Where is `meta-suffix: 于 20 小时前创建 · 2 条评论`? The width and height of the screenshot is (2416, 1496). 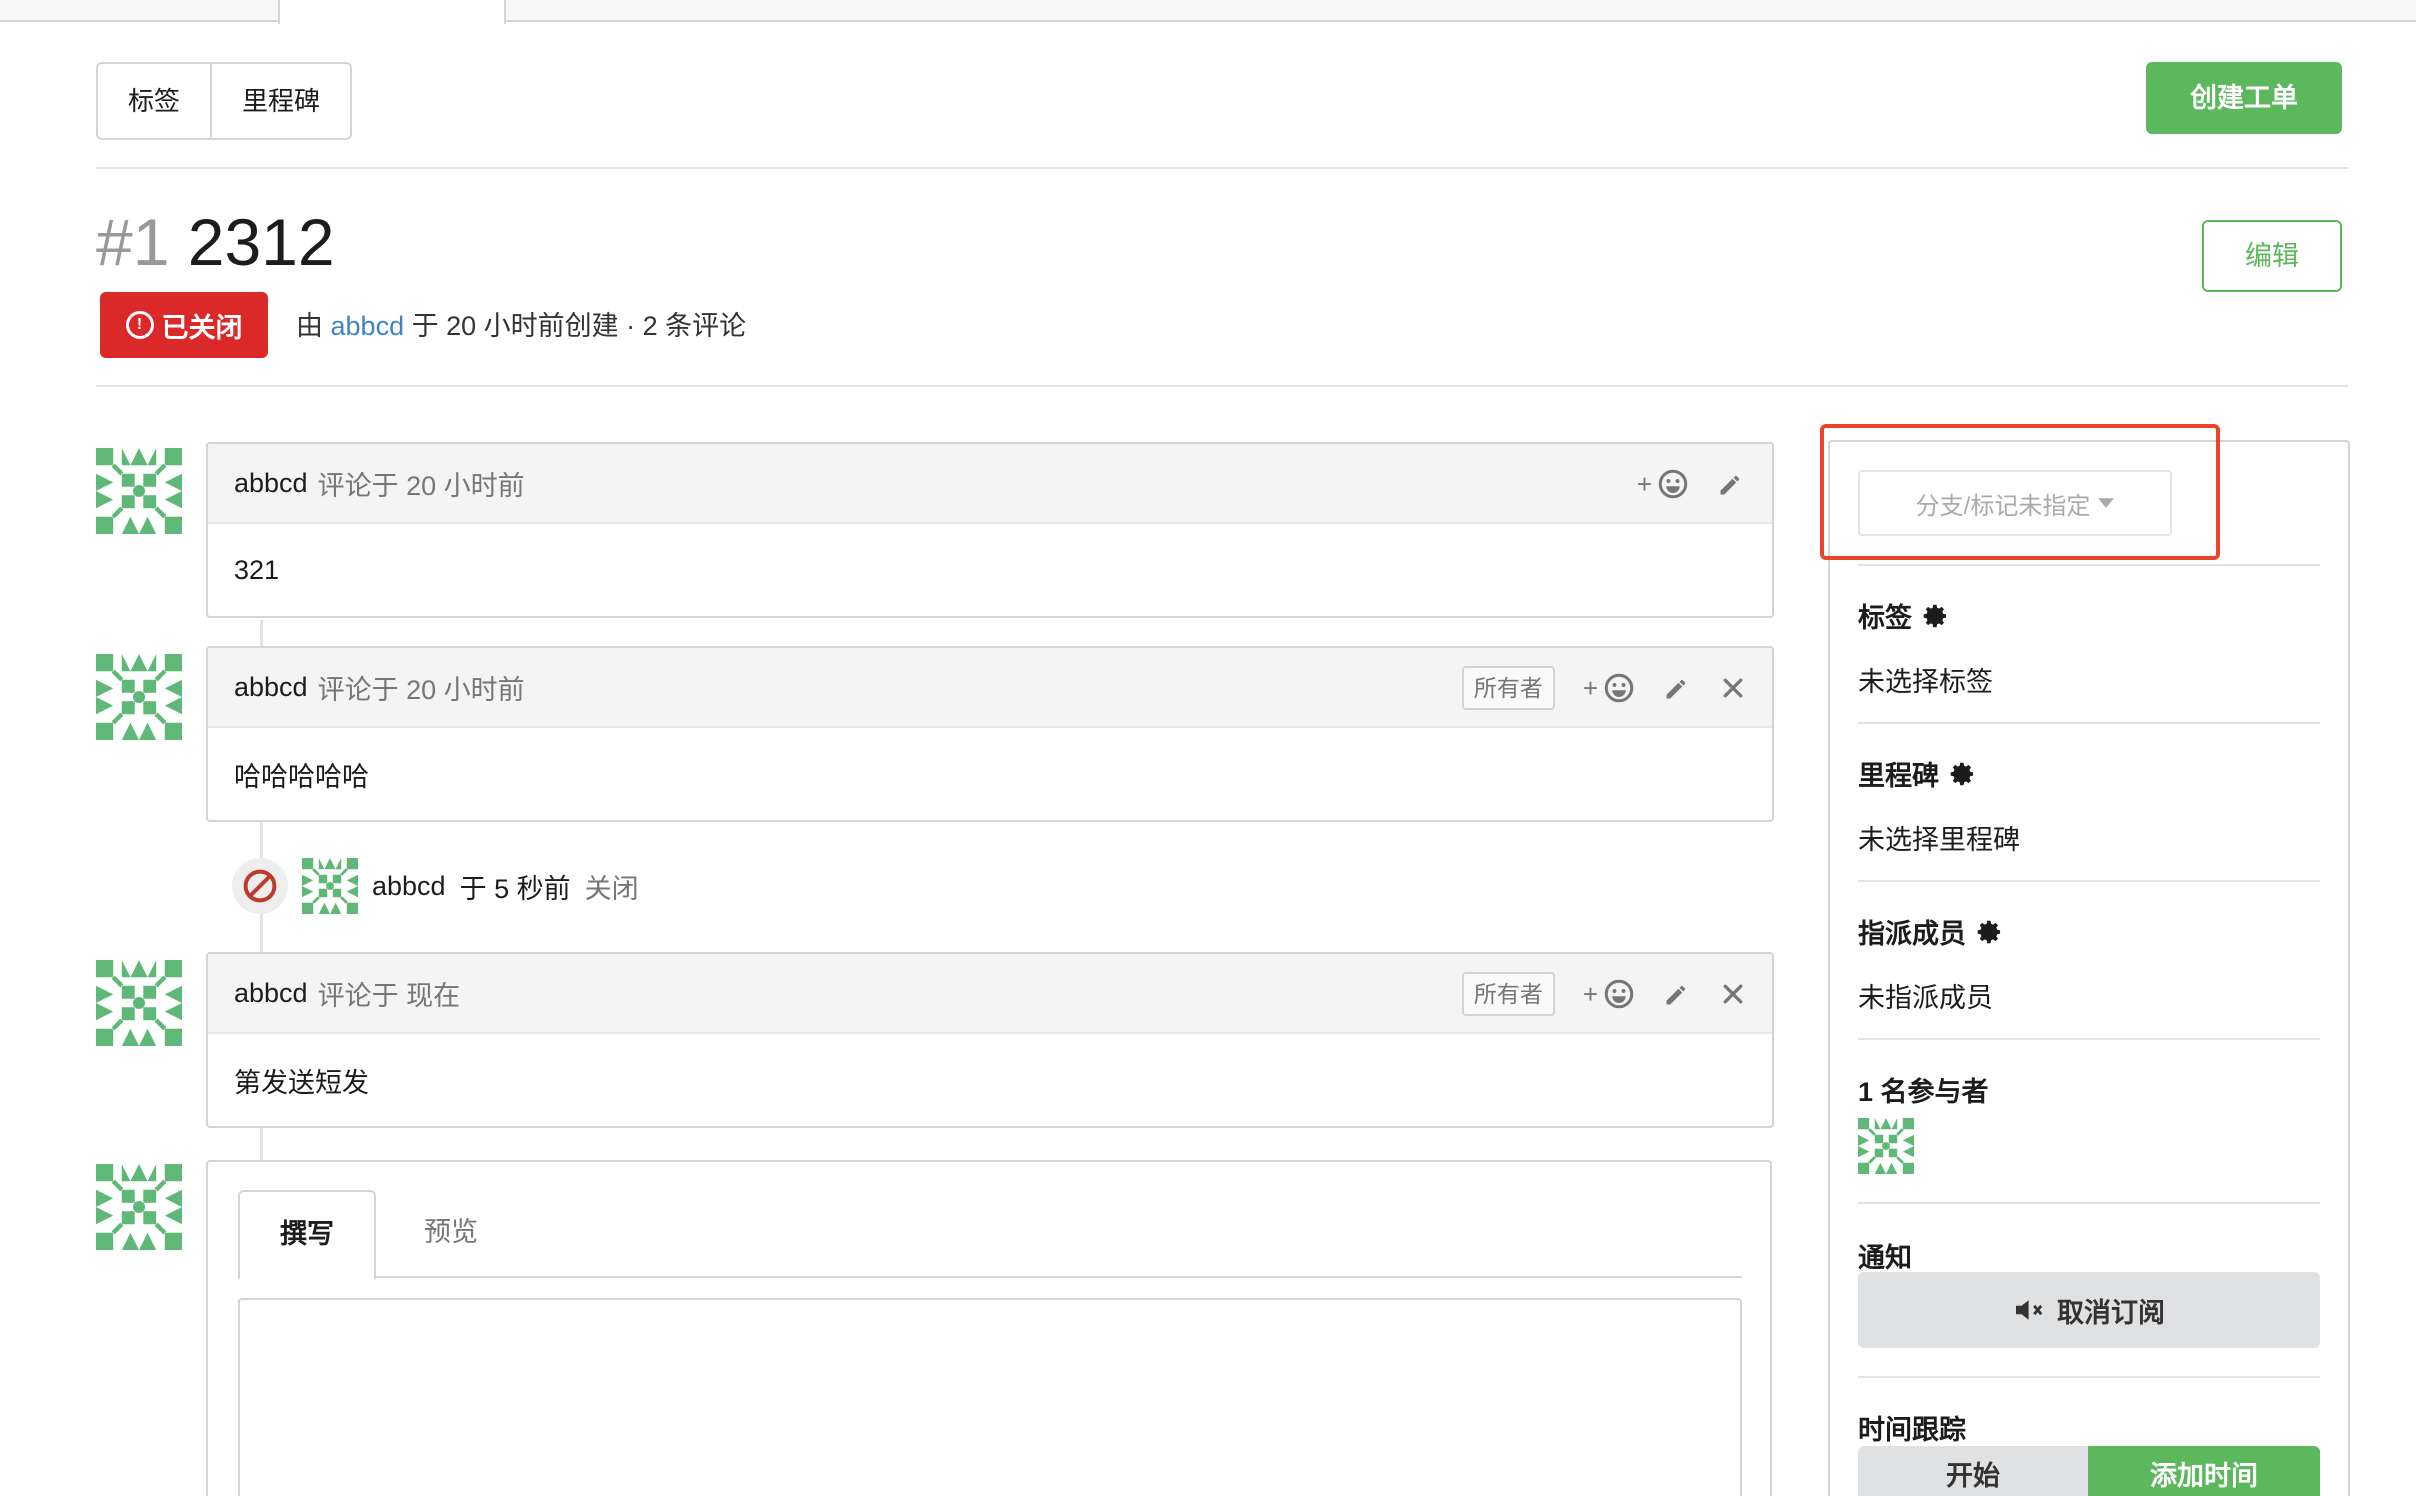 meta-suffix: 于 20 小时前创建 · 2 条评论 is located at coordinates (579, 326).